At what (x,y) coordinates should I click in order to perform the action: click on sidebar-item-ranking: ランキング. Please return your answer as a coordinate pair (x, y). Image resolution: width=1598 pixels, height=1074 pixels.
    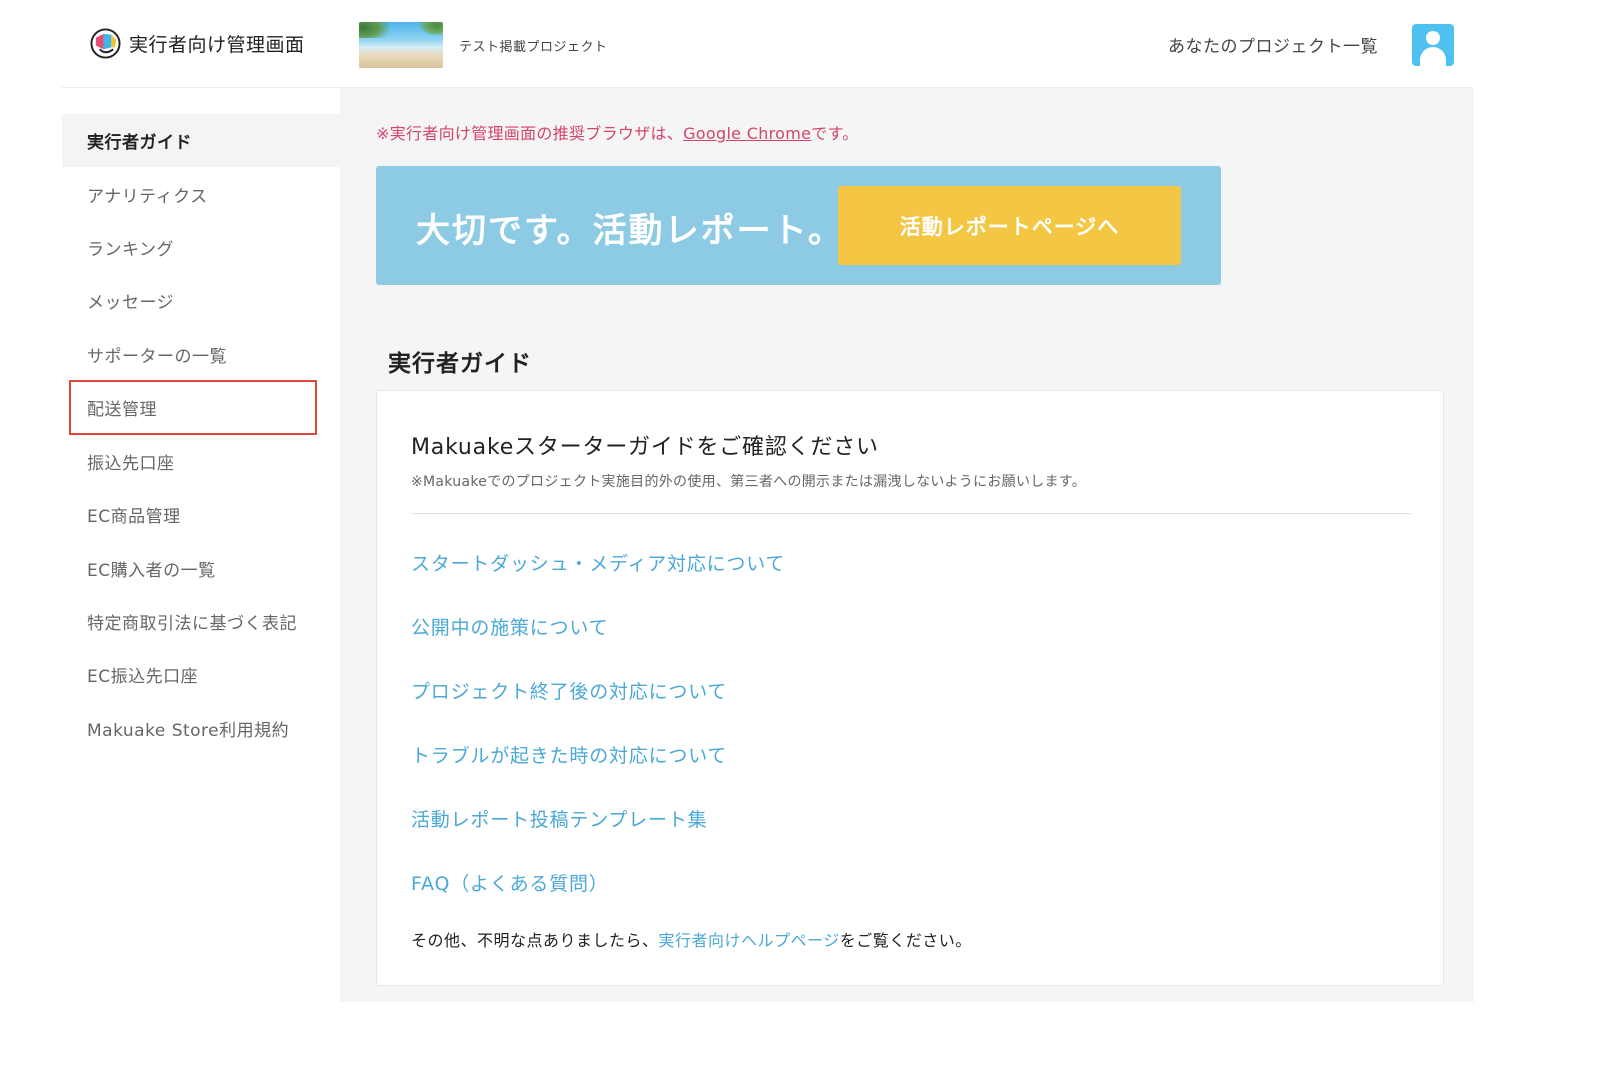
    Looking at the image, I should click on (201, 247).